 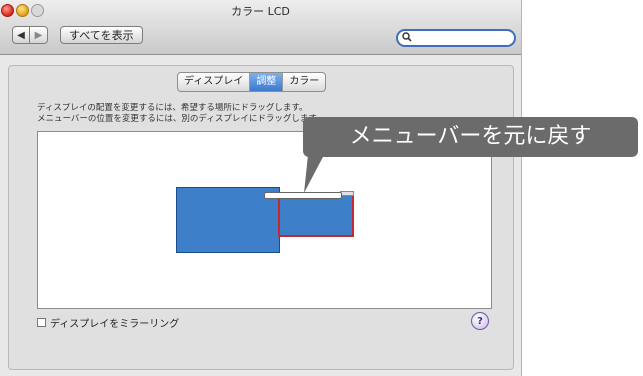 What do you see at coordinates (266, 82) in the screenshot?
I see `tab-arrangement: 調整` at bounding box center [266, 82].